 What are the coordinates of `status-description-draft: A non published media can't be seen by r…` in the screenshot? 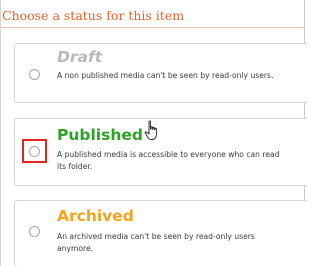 It's located at (165, 75).